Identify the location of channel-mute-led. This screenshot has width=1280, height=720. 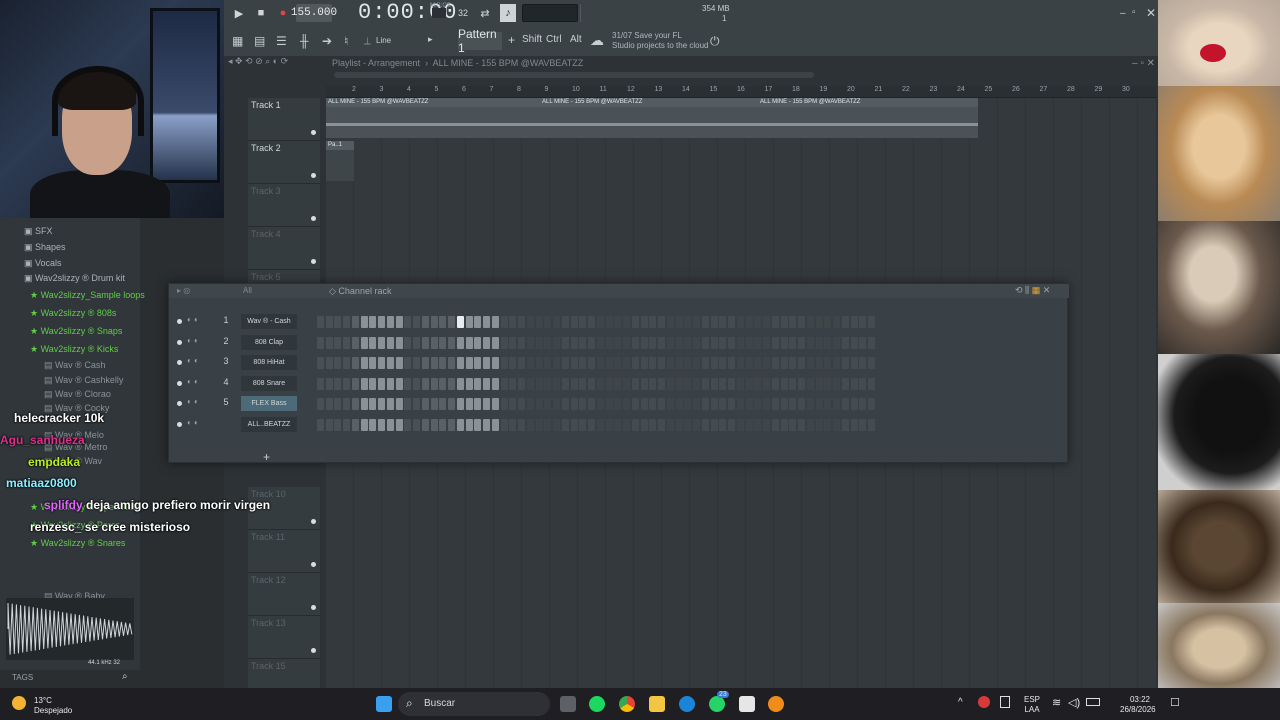
(179, 403).